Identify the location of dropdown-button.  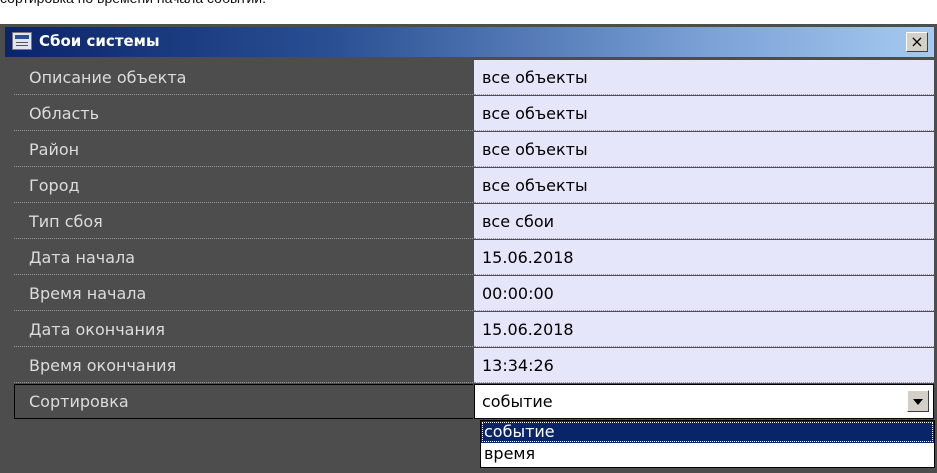
(918, 401).